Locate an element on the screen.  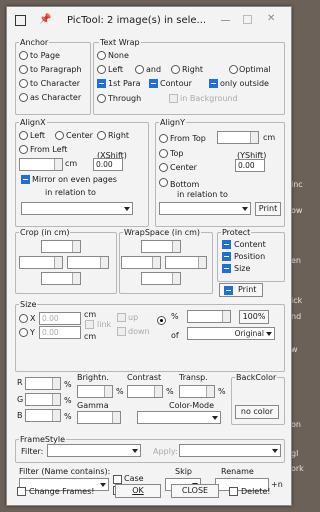
aligny-bottom-radio is located at coordinates (163, 182).